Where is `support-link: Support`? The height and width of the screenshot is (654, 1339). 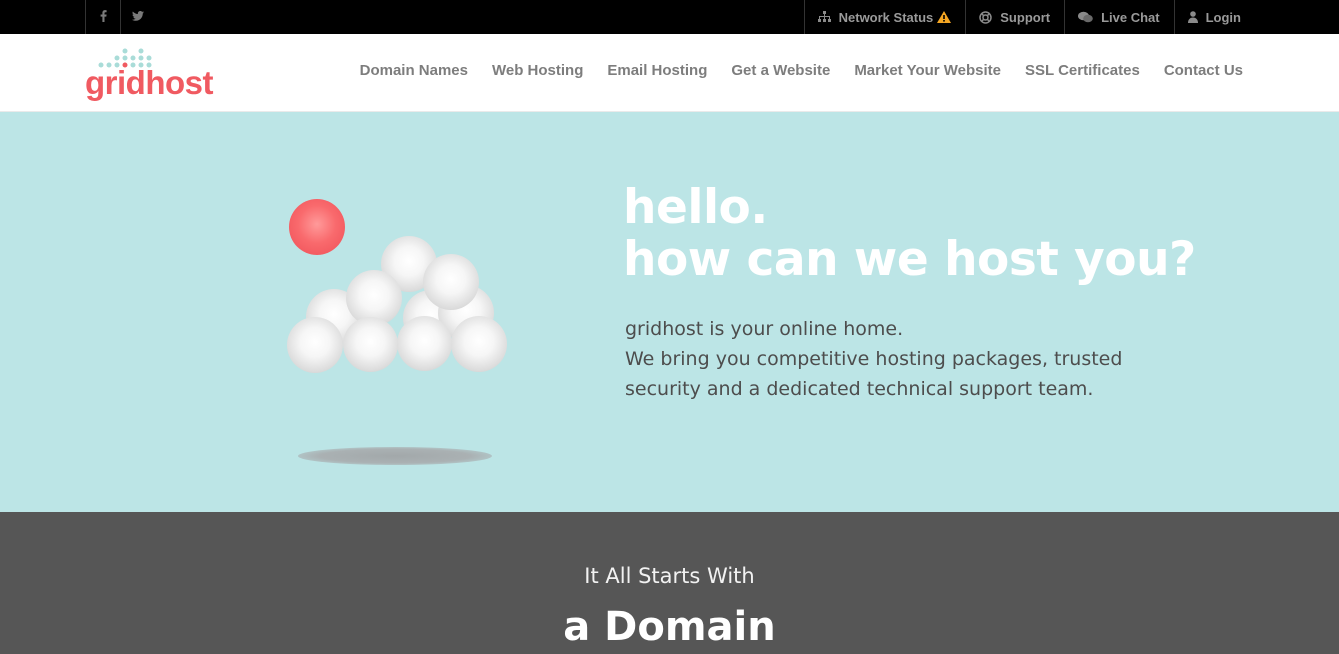
support-link: Support is located at coordinates (1014, 17).